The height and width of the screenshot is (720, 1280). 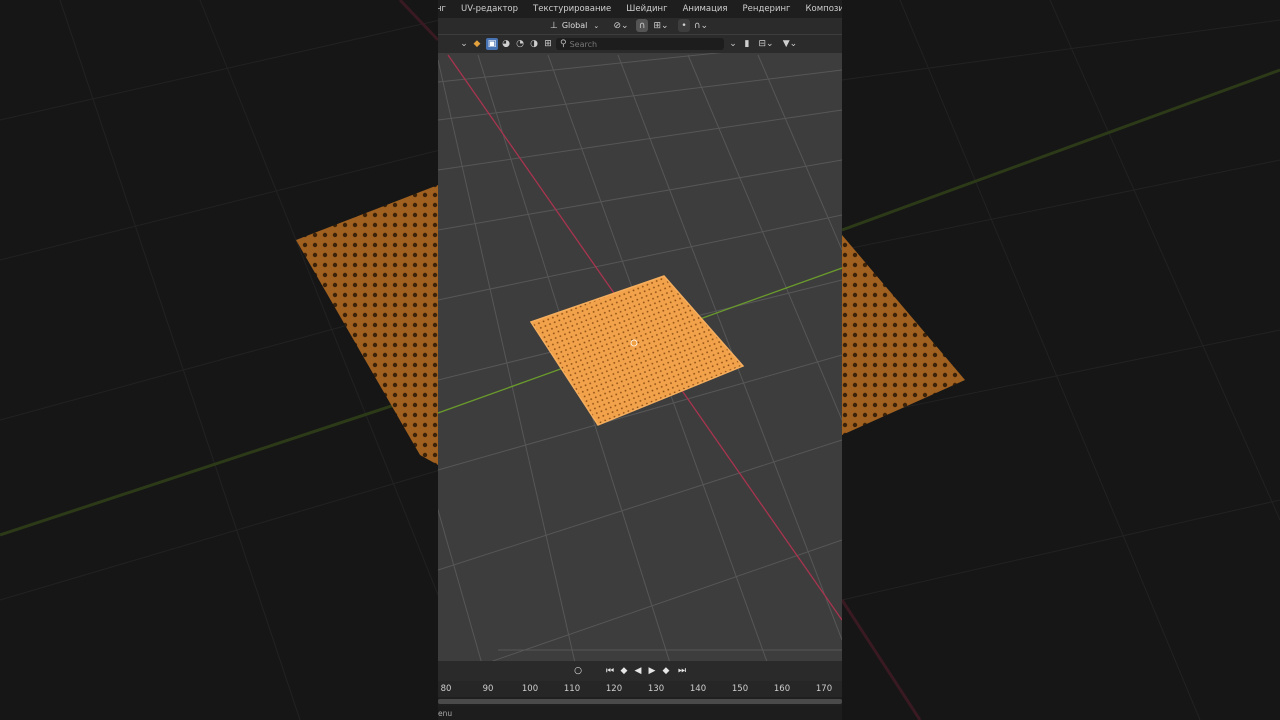 I want to click on select-mode-icon: ▣, so click(x=492, y=44).